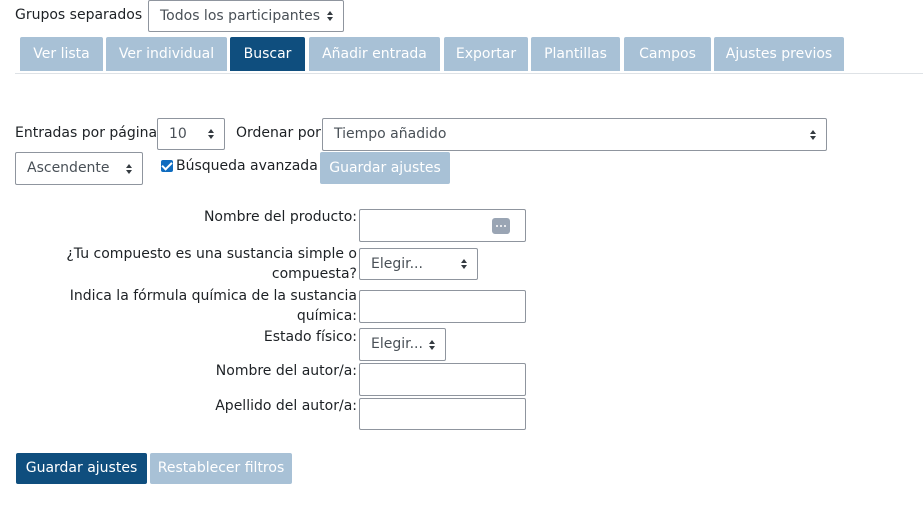  I want to click on save-settings-top-button: Guardar ajustes, so click(385, 168).